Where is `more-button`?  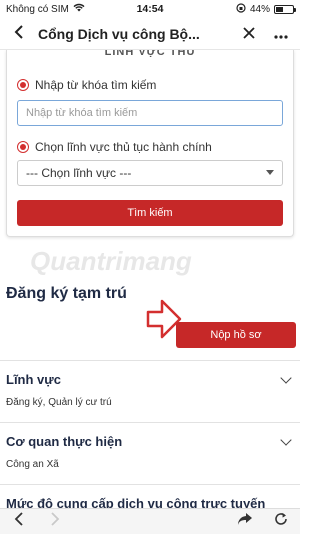 more-button is located at coordinates (281, 34).